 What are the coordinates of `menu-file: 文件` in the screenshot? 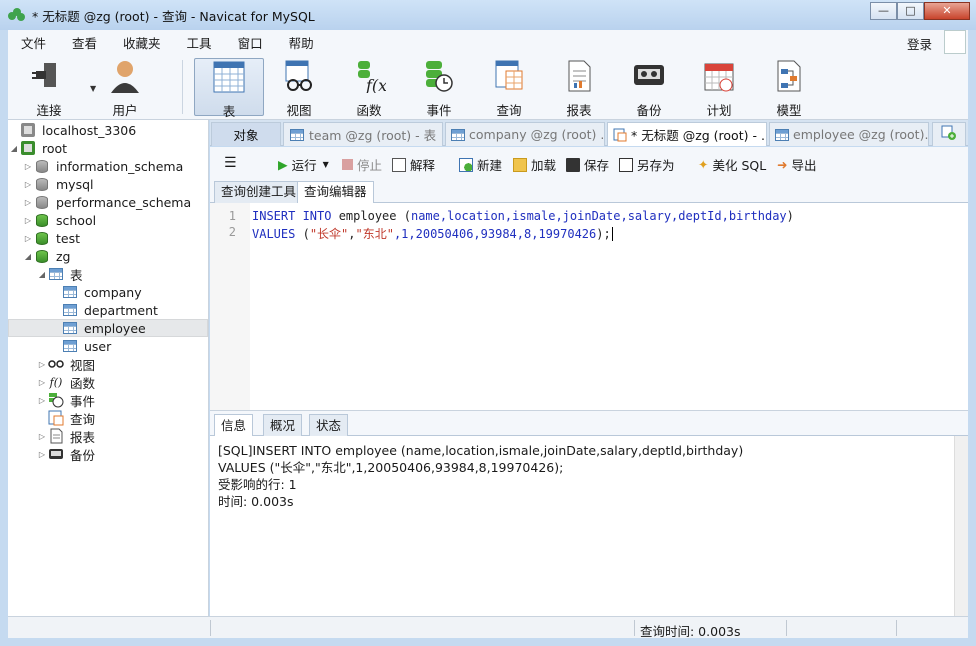 It's located at (33, 42).